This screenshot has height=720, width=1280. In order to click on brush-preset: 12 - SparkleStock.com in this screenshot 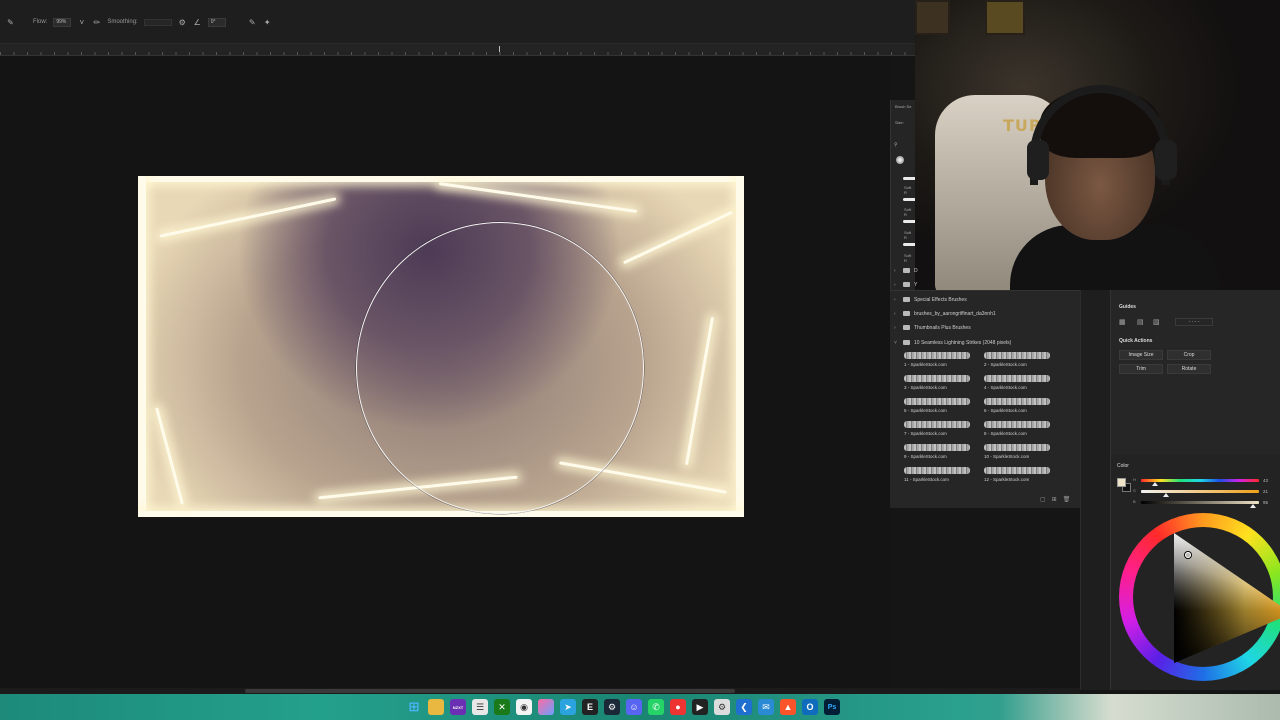, I will do `click(1022, 475)`.